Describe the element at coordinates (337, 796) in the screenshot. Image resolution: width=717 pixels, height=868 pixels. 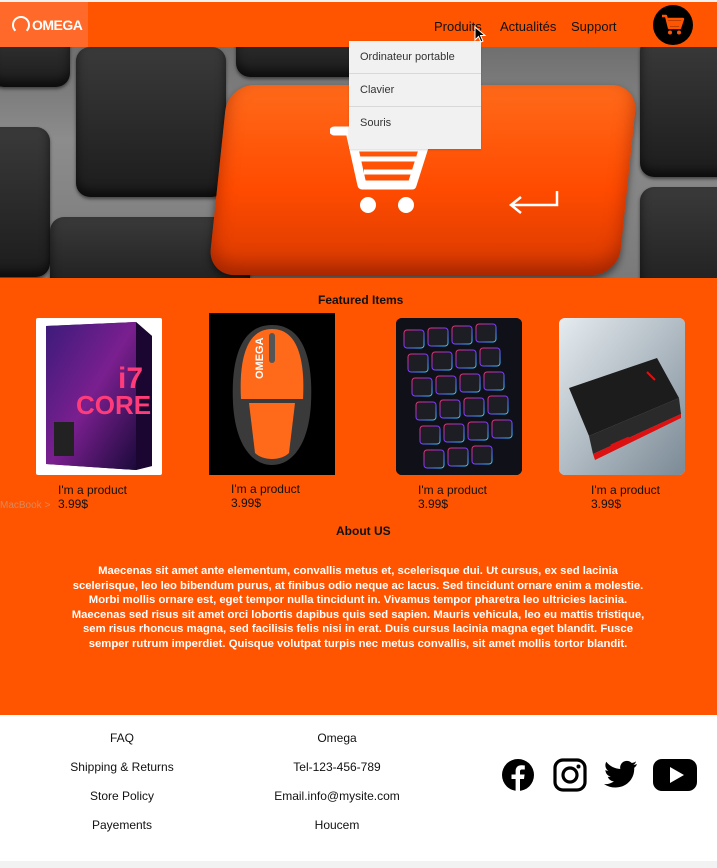
I see `footer-email: Email.info@mysite.com` at that location.